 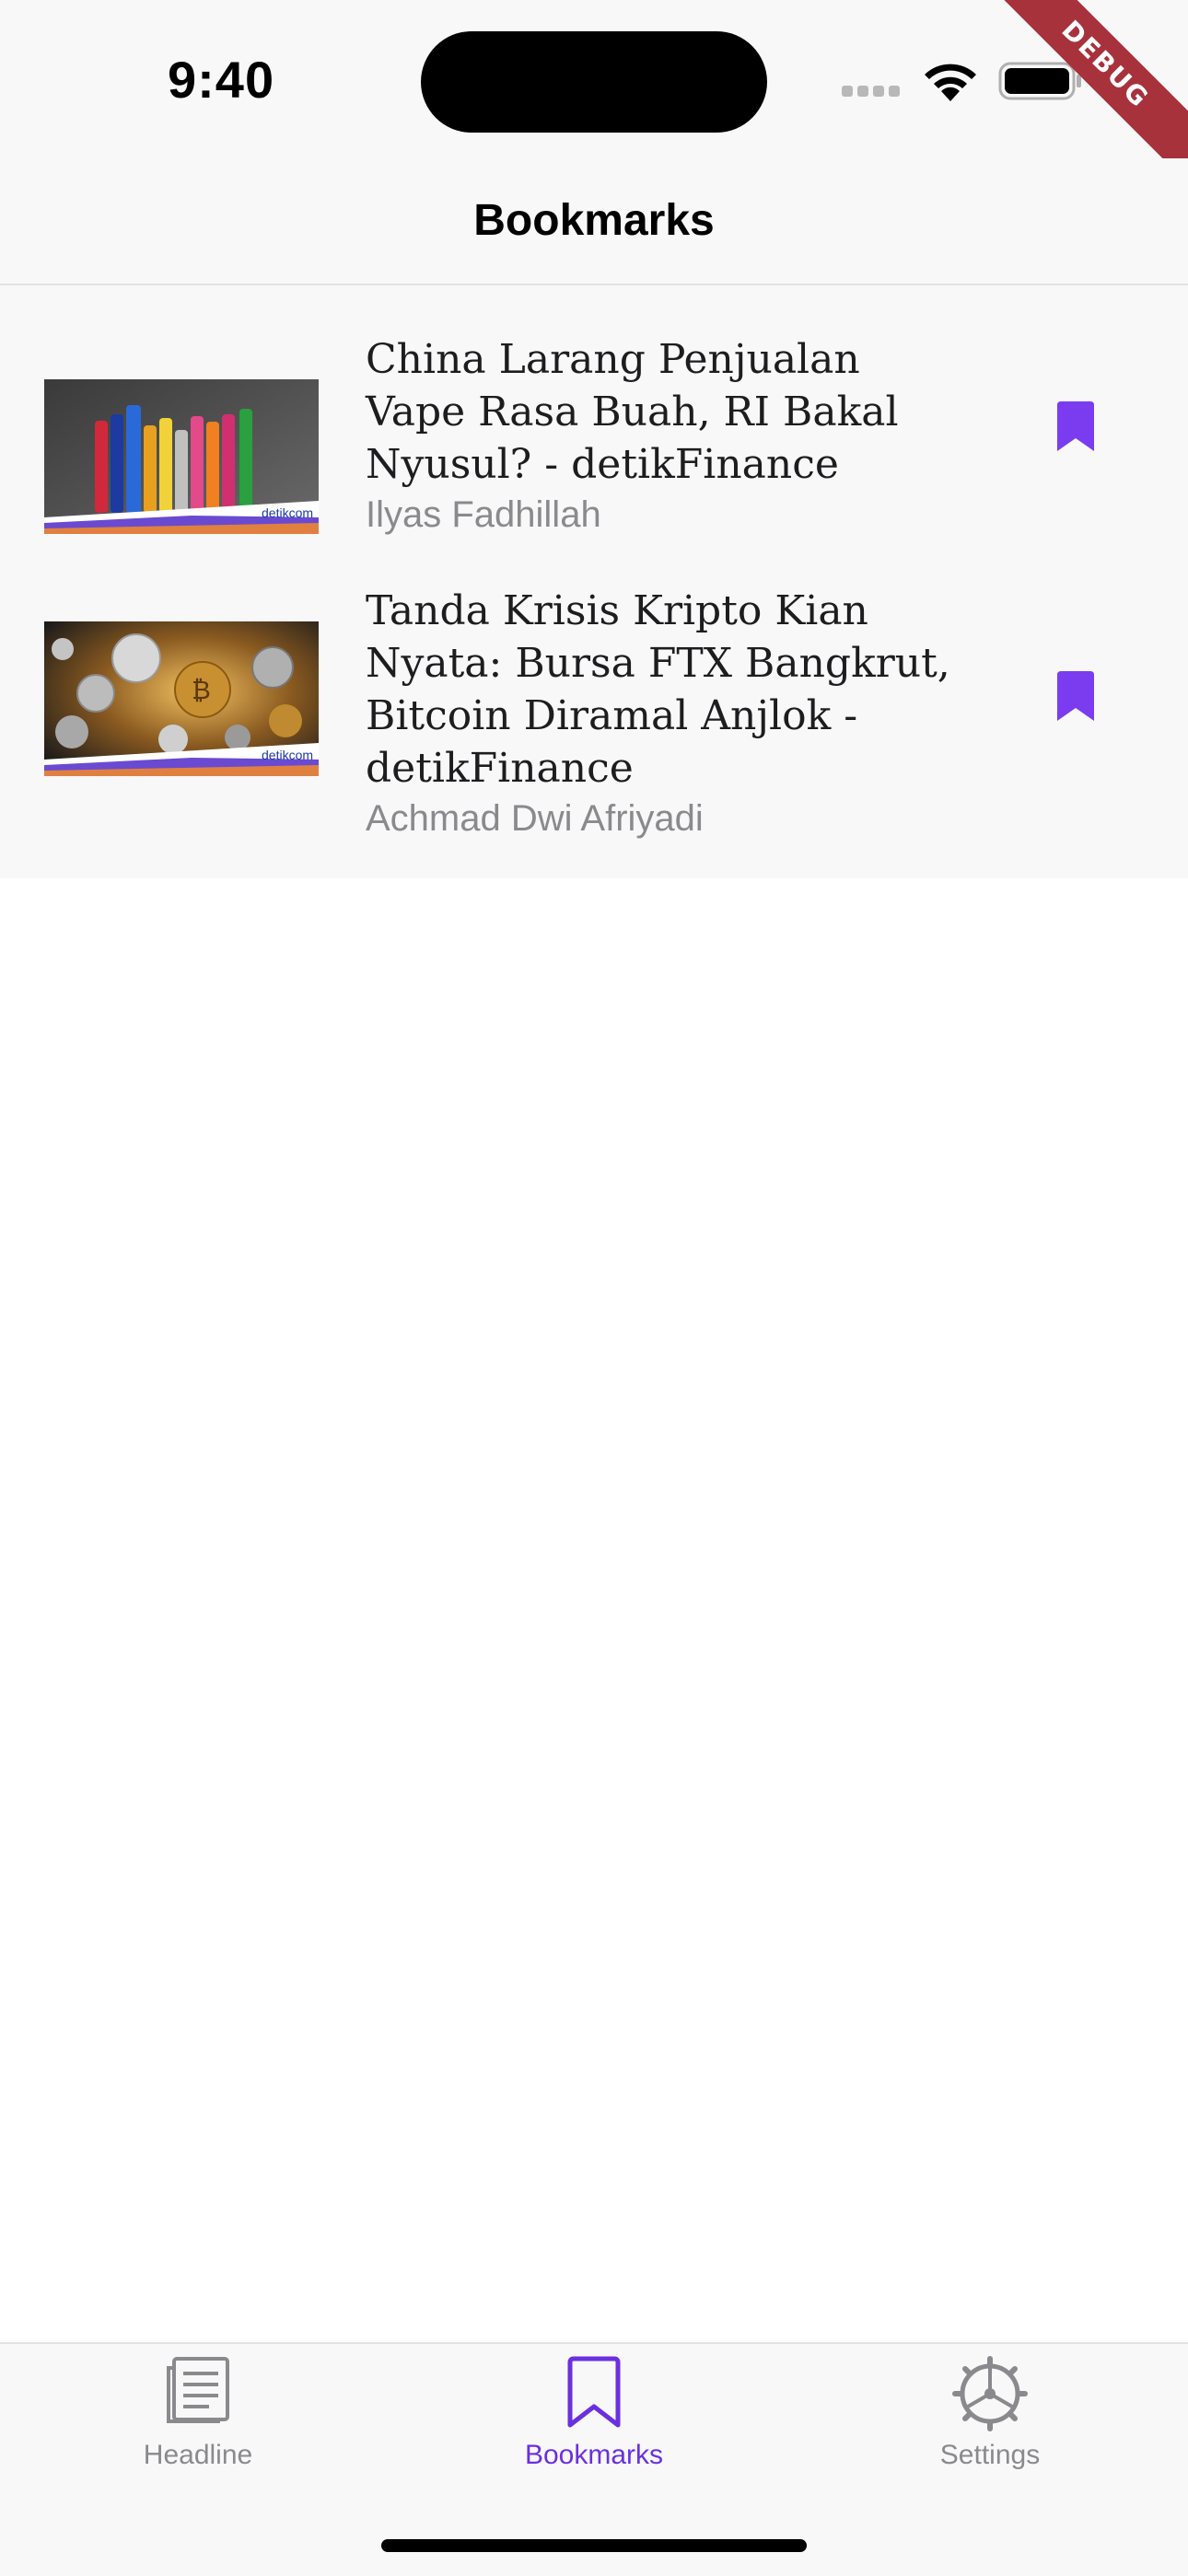 I want to click on gear-icon, so click(x=990, y=2393).